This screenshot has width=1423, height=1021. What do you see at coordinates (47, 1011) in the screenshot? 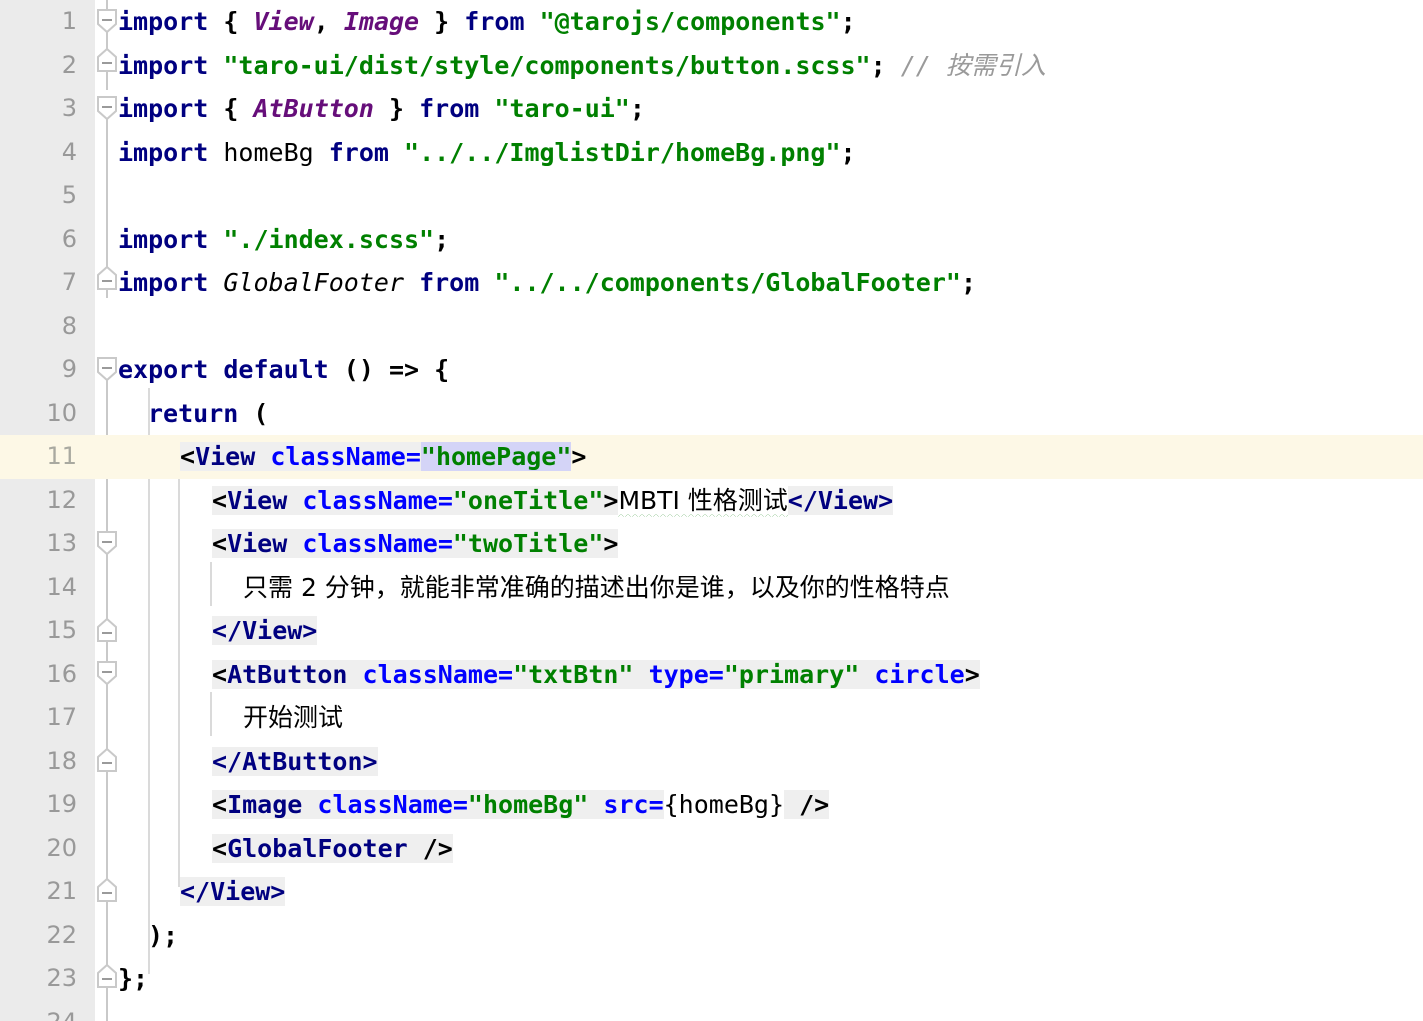
I see `line-number: 24` at bounding box center [47, 1011].